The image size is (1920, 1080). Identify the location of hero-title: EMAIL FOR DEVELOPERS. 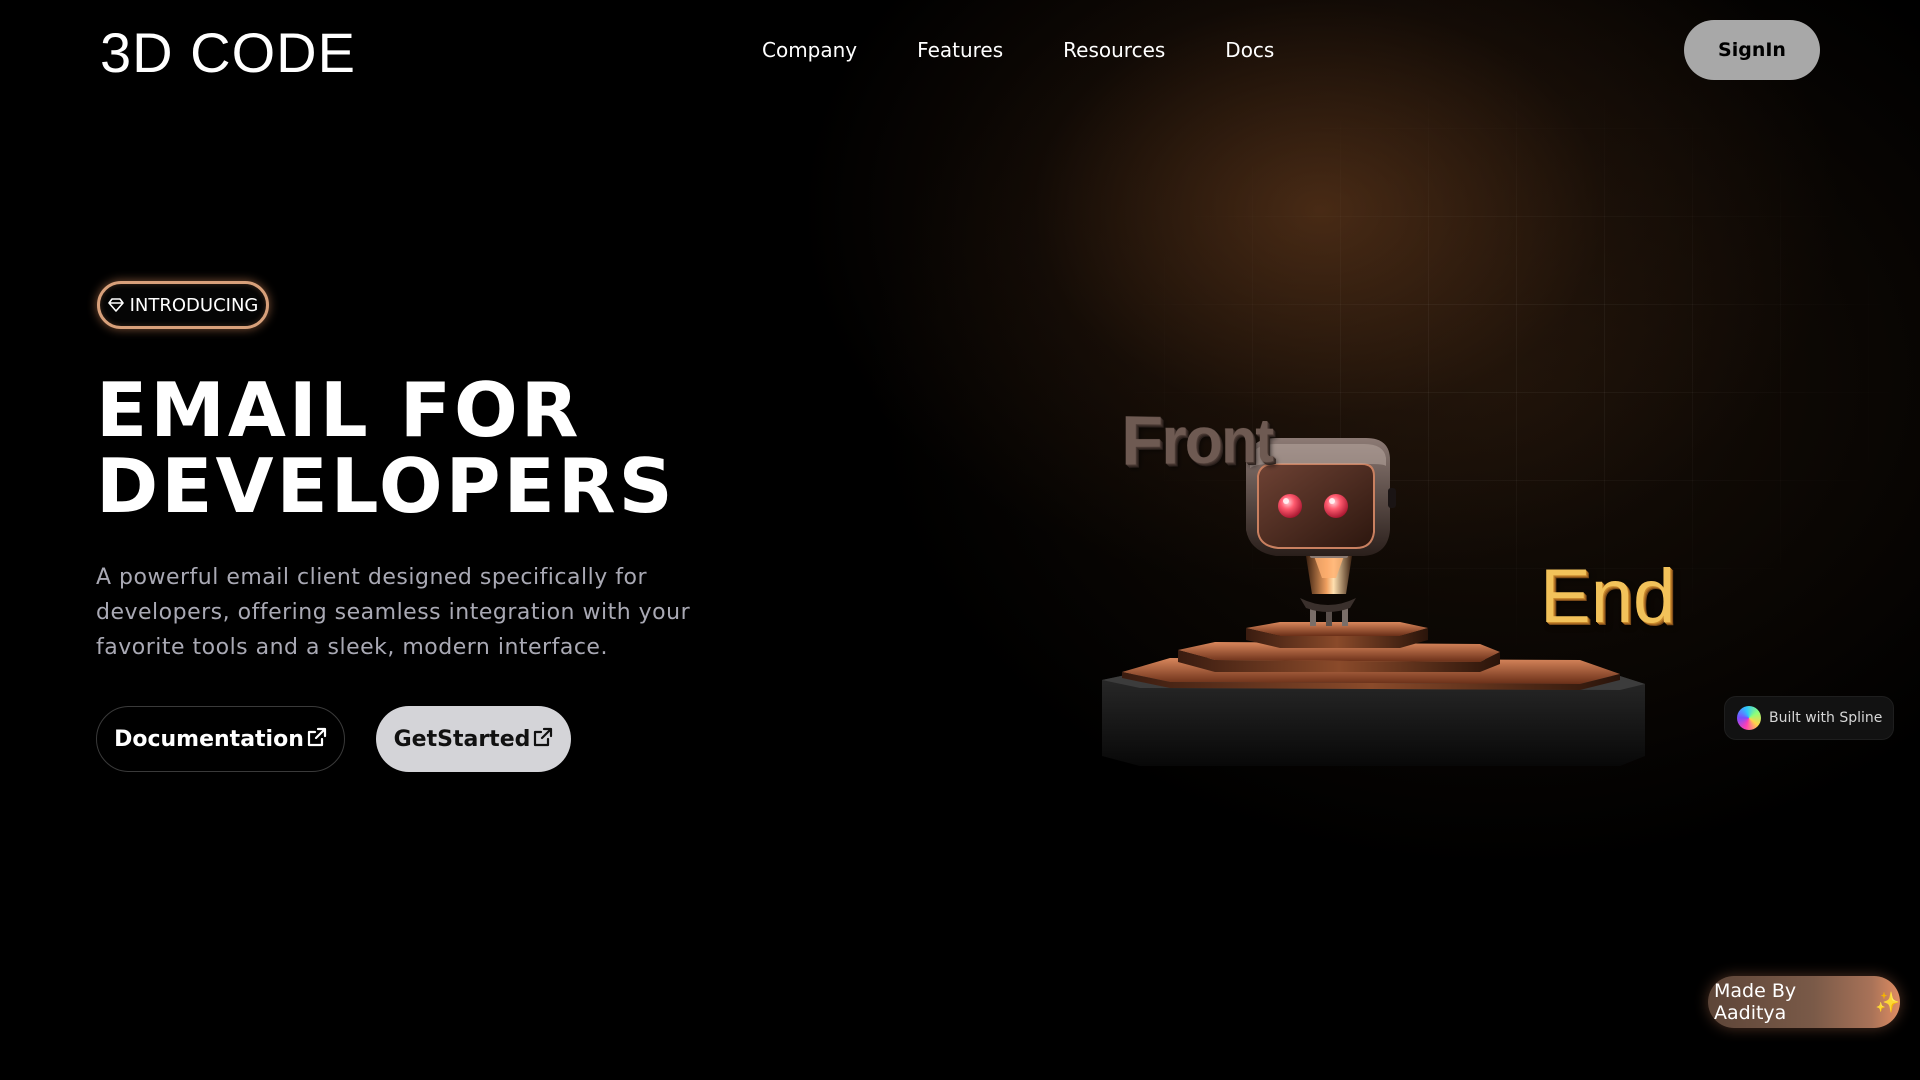
(386, 448).